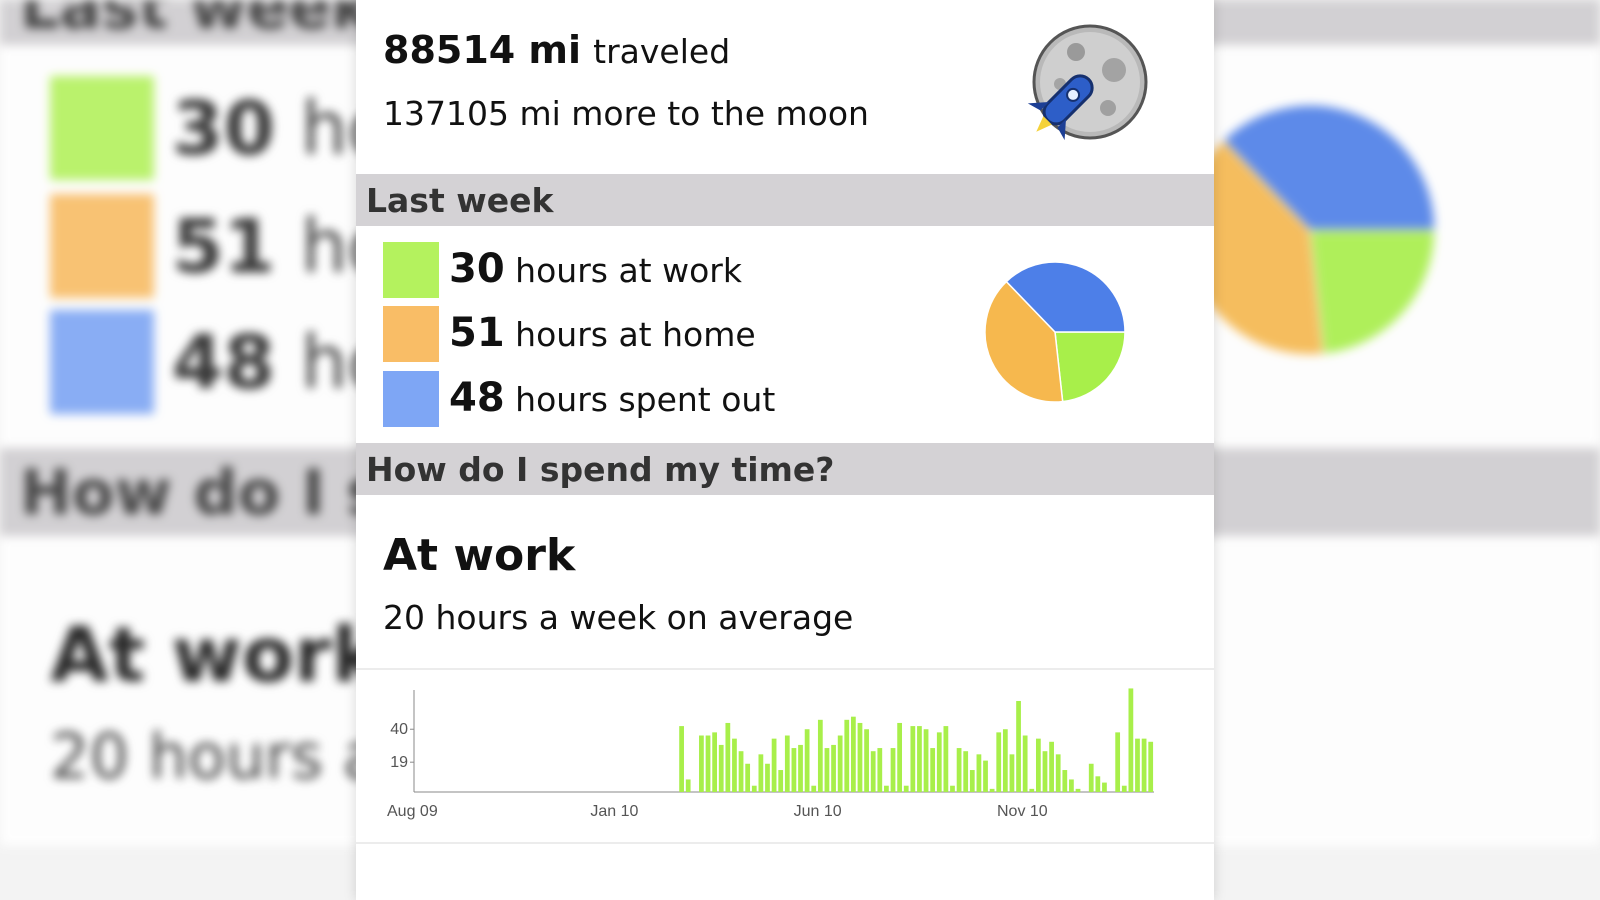  What do you see at coordinates (102, 362) in the screenshot?
I see `bg-out-swatch` at bounding box center [102, 362].